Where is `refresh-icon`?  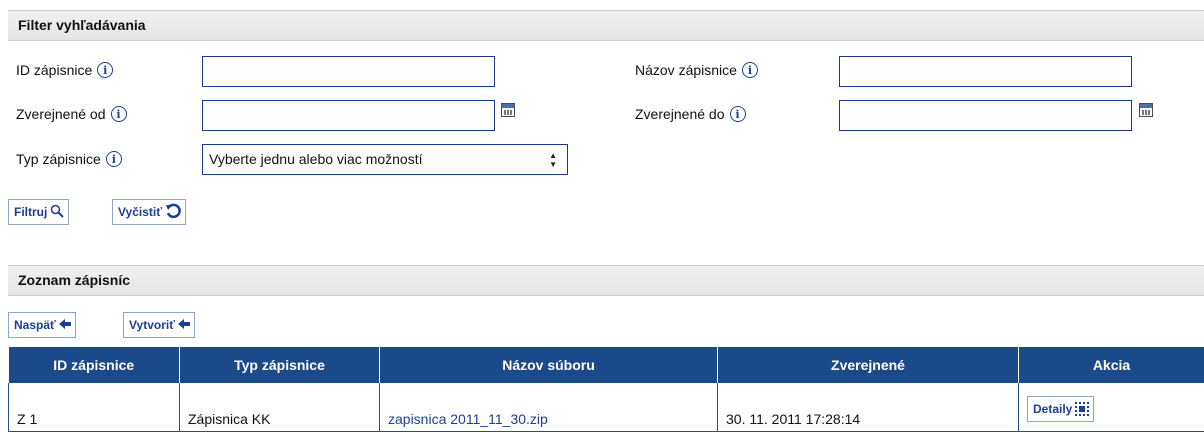
refresh-icon is located at coordinates (173, 212).